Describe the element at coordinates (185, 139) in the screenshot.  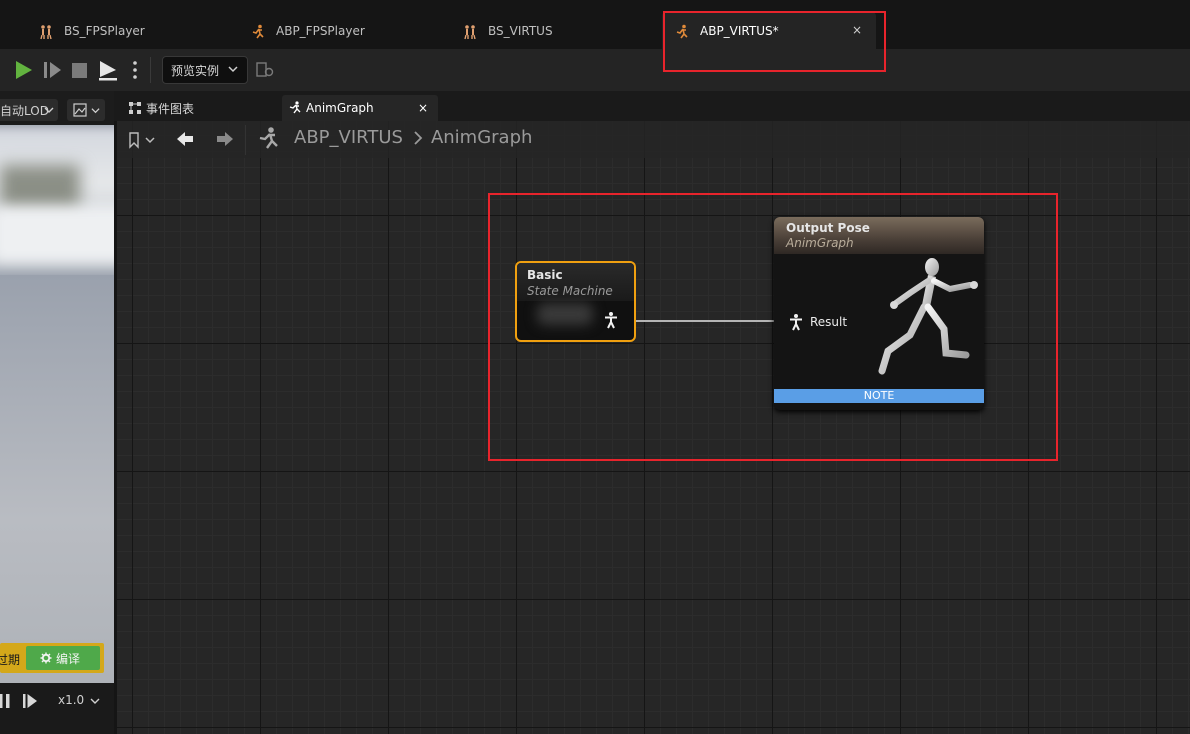
I see `arrow-left-icon` at that location.